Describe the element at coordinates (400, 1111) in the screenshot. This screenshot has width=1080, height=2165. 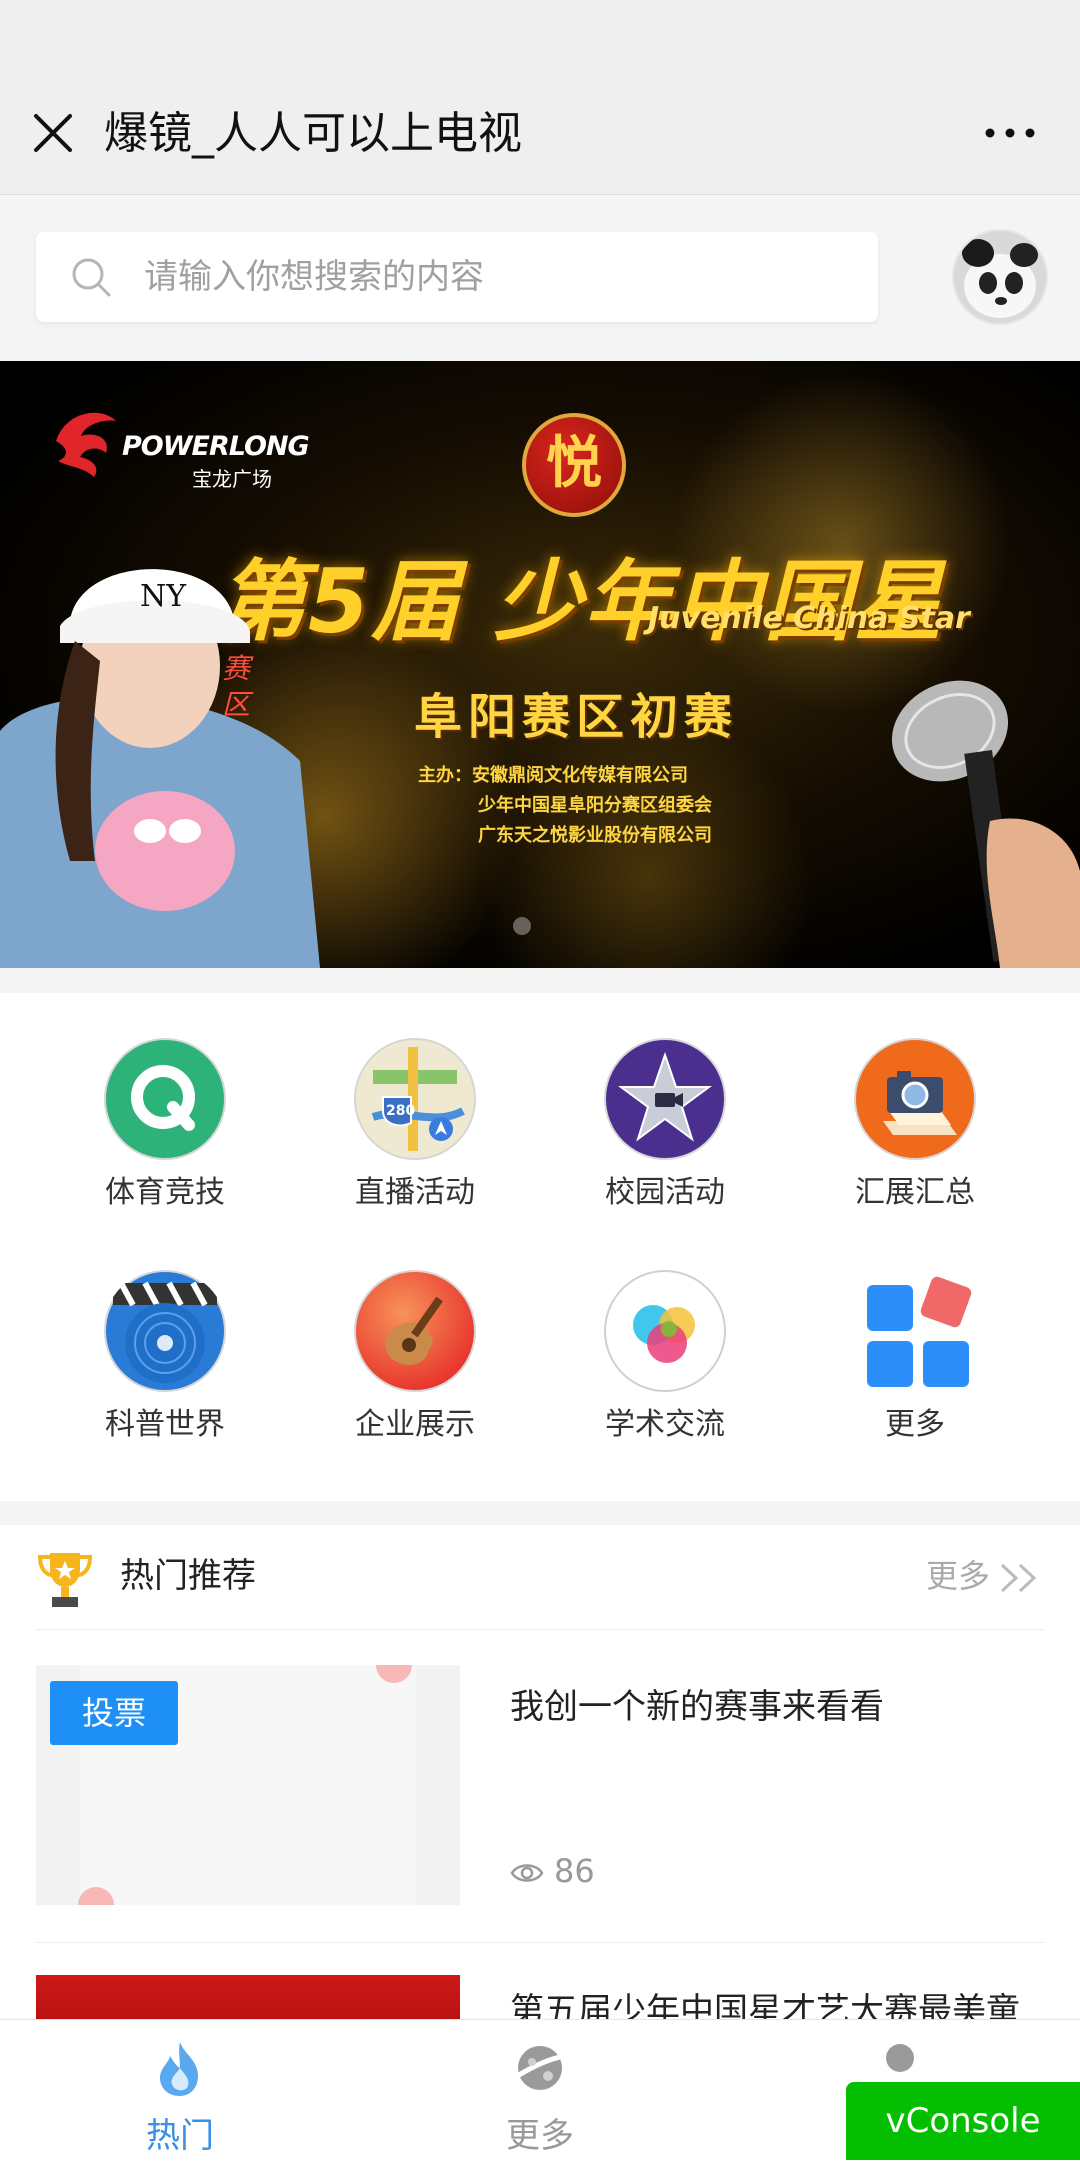
I see `svg-text: 280` at that location.